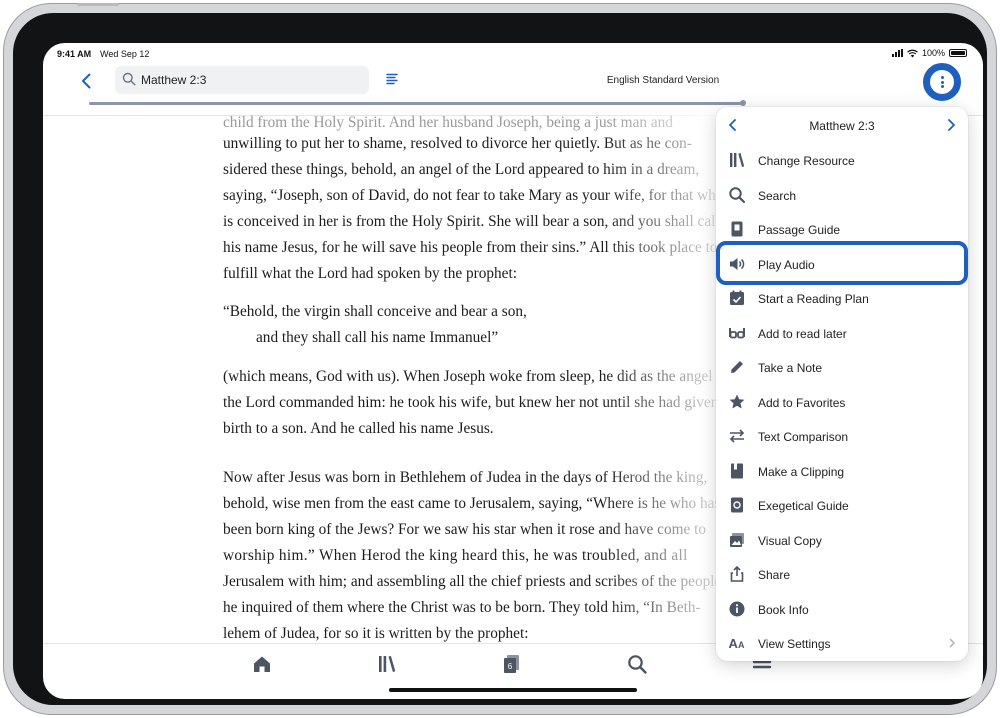 The width and height of the screenshot is (1000, 718). What do you see at coordinates (806, 161) in the screenshot?
I see `menu-item-label: Change Resource` at bounding box center [806, 161].